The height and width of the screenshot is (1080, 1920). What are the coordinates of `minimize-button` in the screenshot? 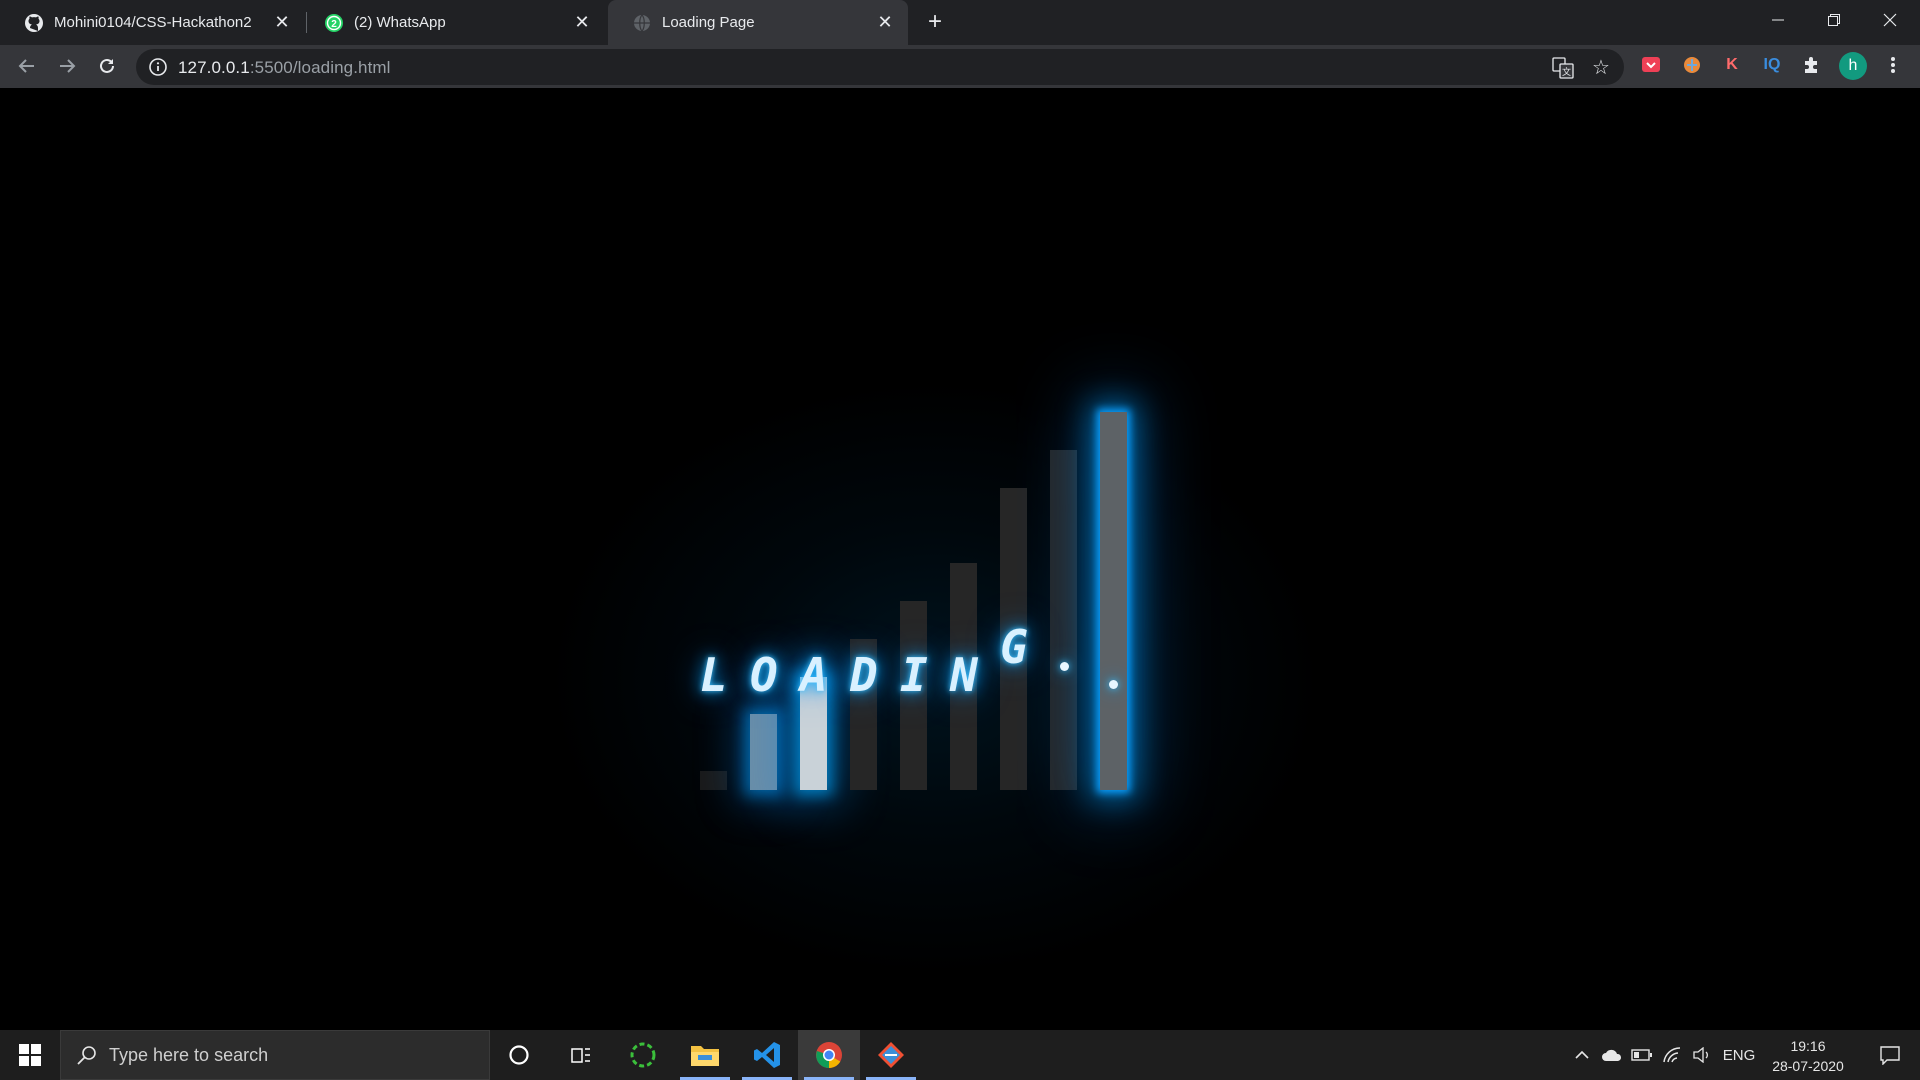 It's located at (1778, 20).